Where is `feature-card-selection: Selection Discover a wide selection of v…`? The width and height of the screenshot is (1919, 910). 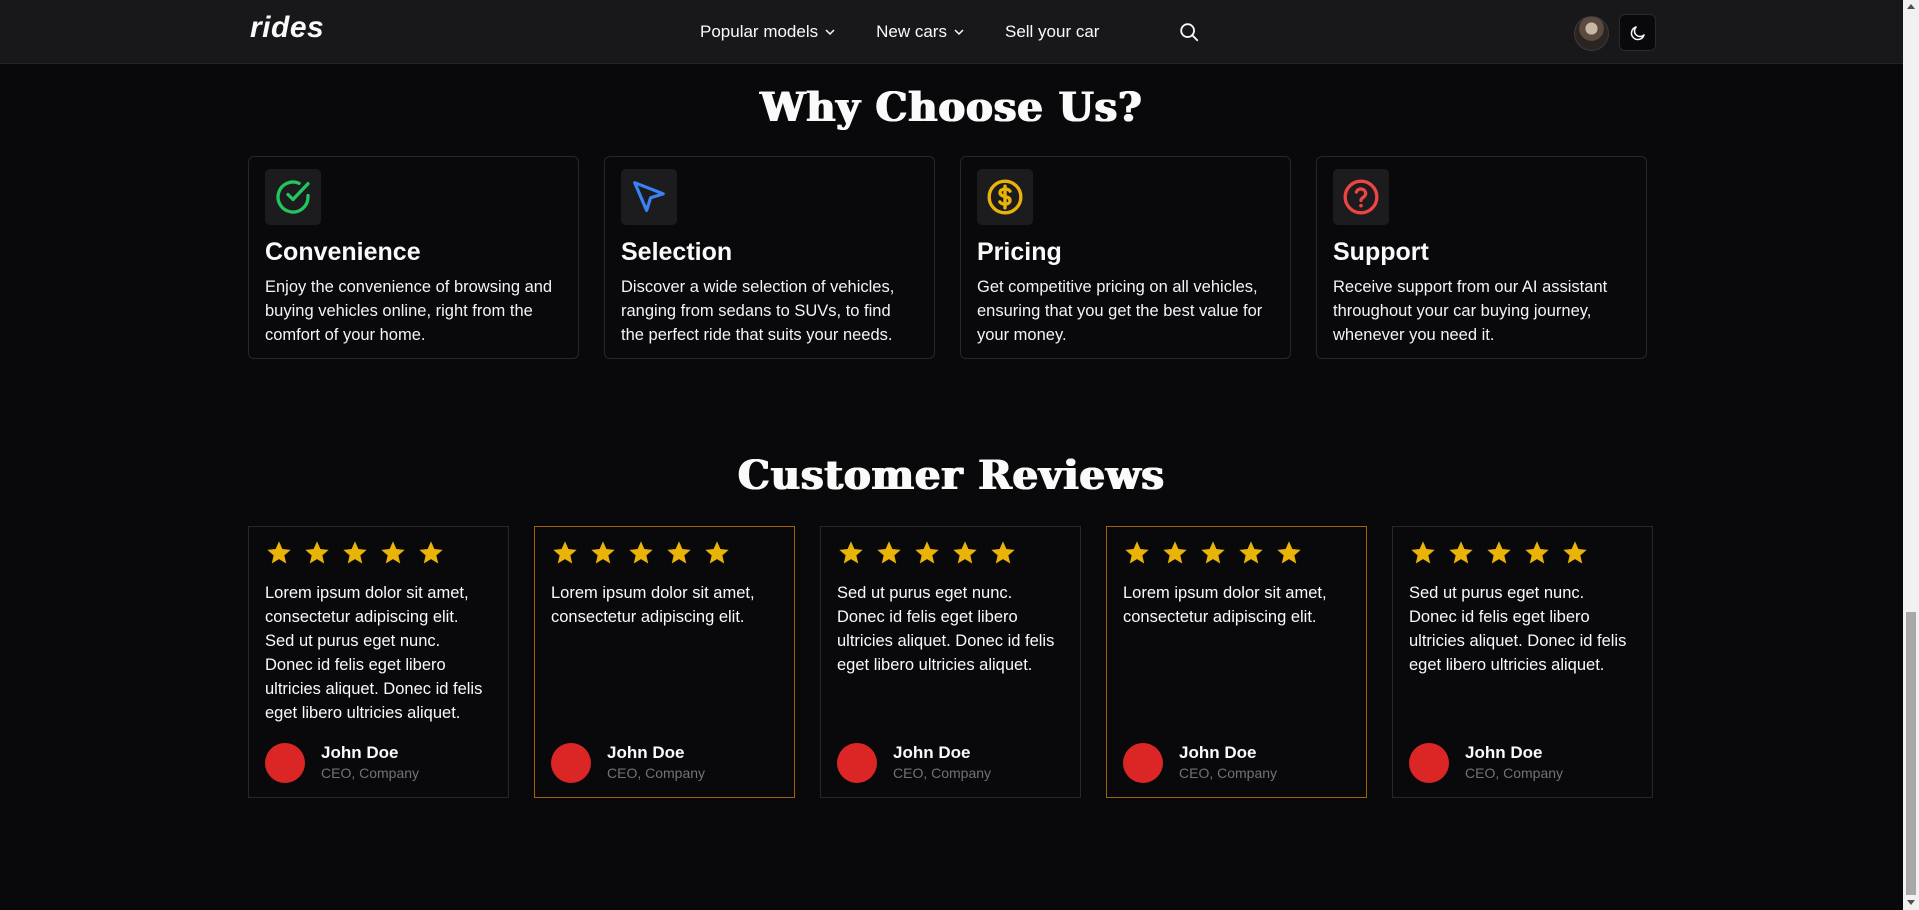
feature-card-selection: Selection Discover a wide selection of v… is located at coordinates (769, 257).